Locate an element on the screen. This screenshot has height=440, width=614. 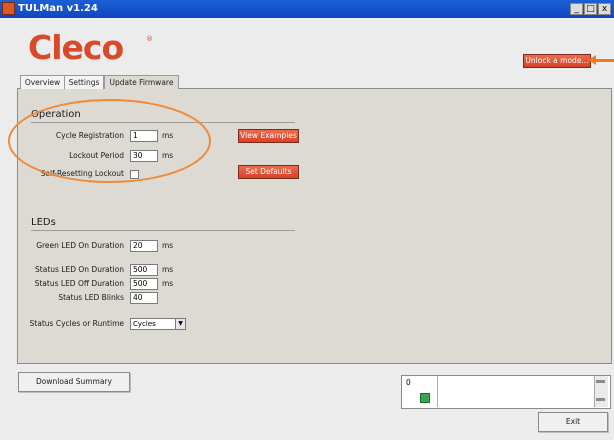
log-divider is located at coordinates (437, 391).